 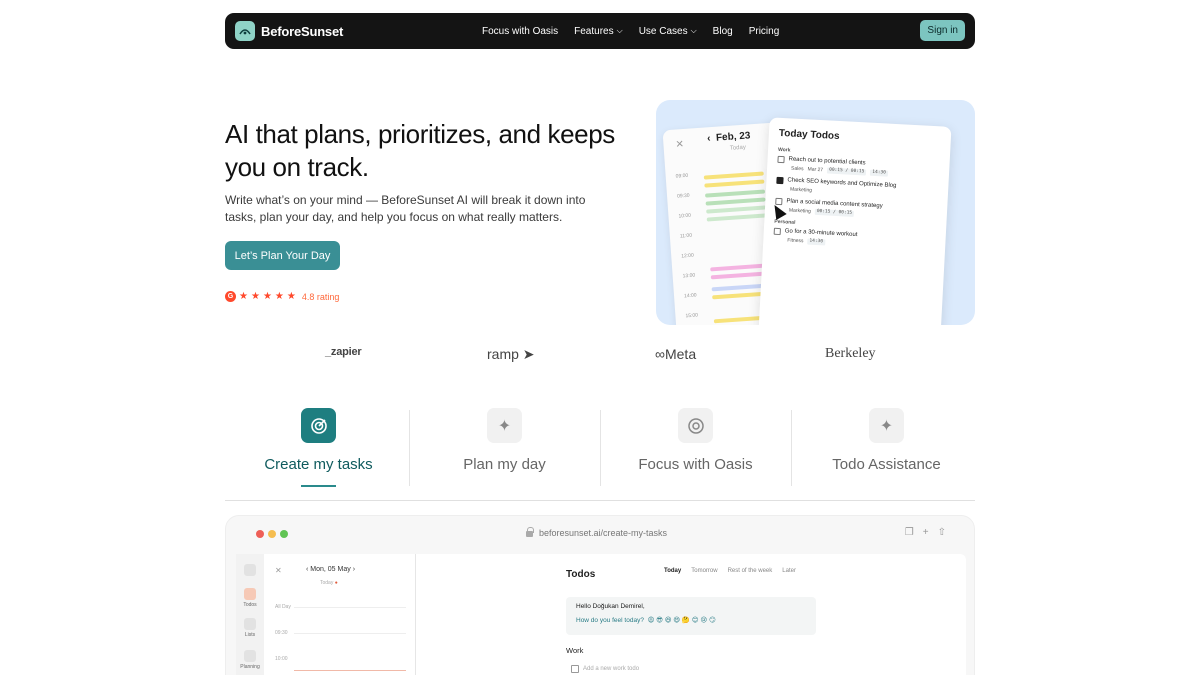 What do you see at coordinates (329, 583) in the screenshot?
I see `calendar-today: Today ●` at bounding box center [329, 583].